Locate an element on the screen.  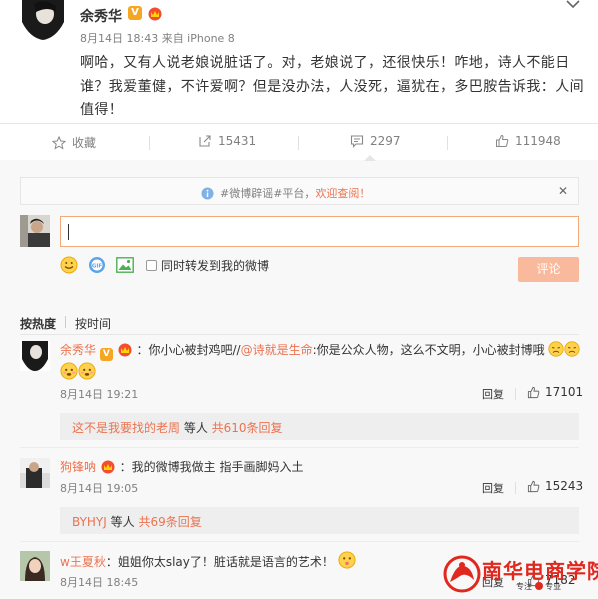
text-cursor is located at coordinates (68, 232).